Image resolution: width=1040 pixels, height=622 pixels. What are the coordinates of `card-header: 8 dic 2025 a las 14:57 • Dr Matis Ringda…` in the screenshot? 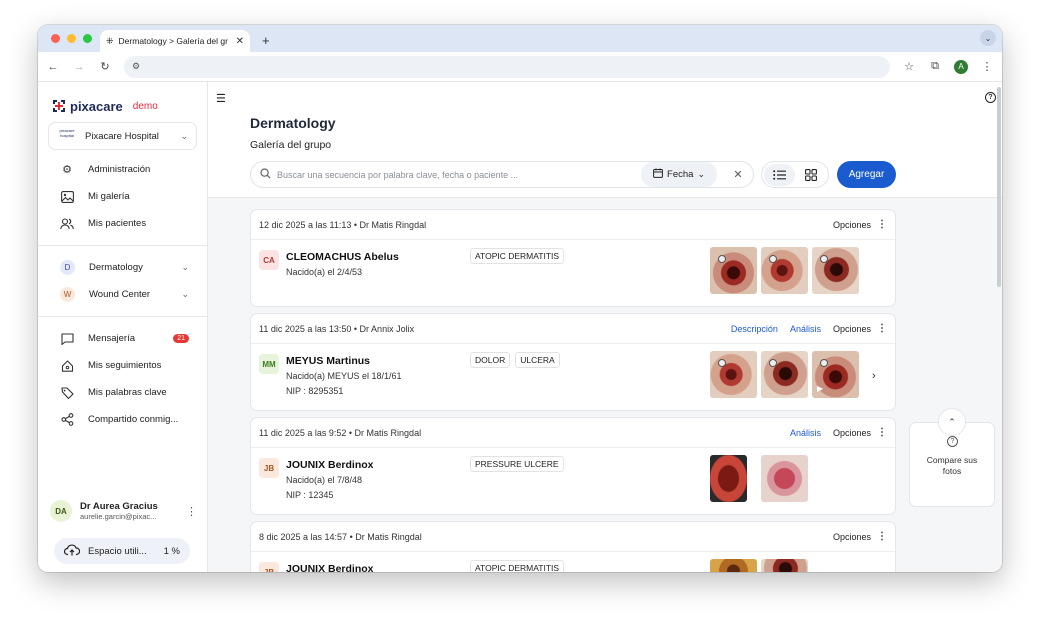 It's located at (573, 537).